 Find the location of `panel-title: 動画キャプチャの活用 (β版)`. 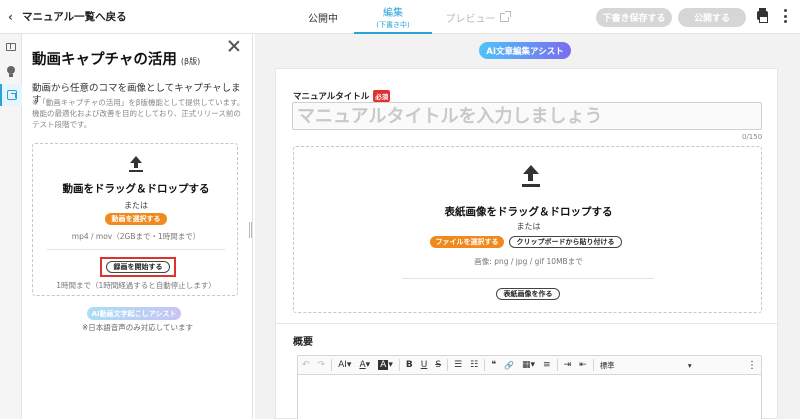

panel-title: 動画キャプチャの活用 (β版) is located at coordinates (116, 58).